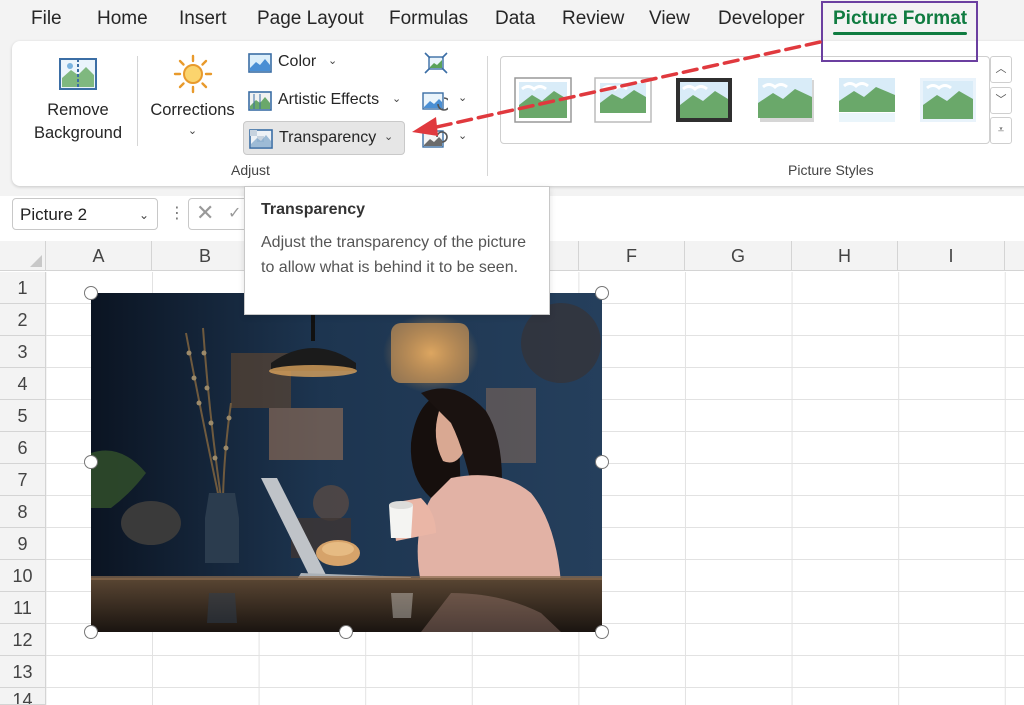 The width and height of the screenshot is (1024, 705). What do you see at coordinates (260, 63) in the screenshot?
I see `color-icon` at bounding box center [260, 63].